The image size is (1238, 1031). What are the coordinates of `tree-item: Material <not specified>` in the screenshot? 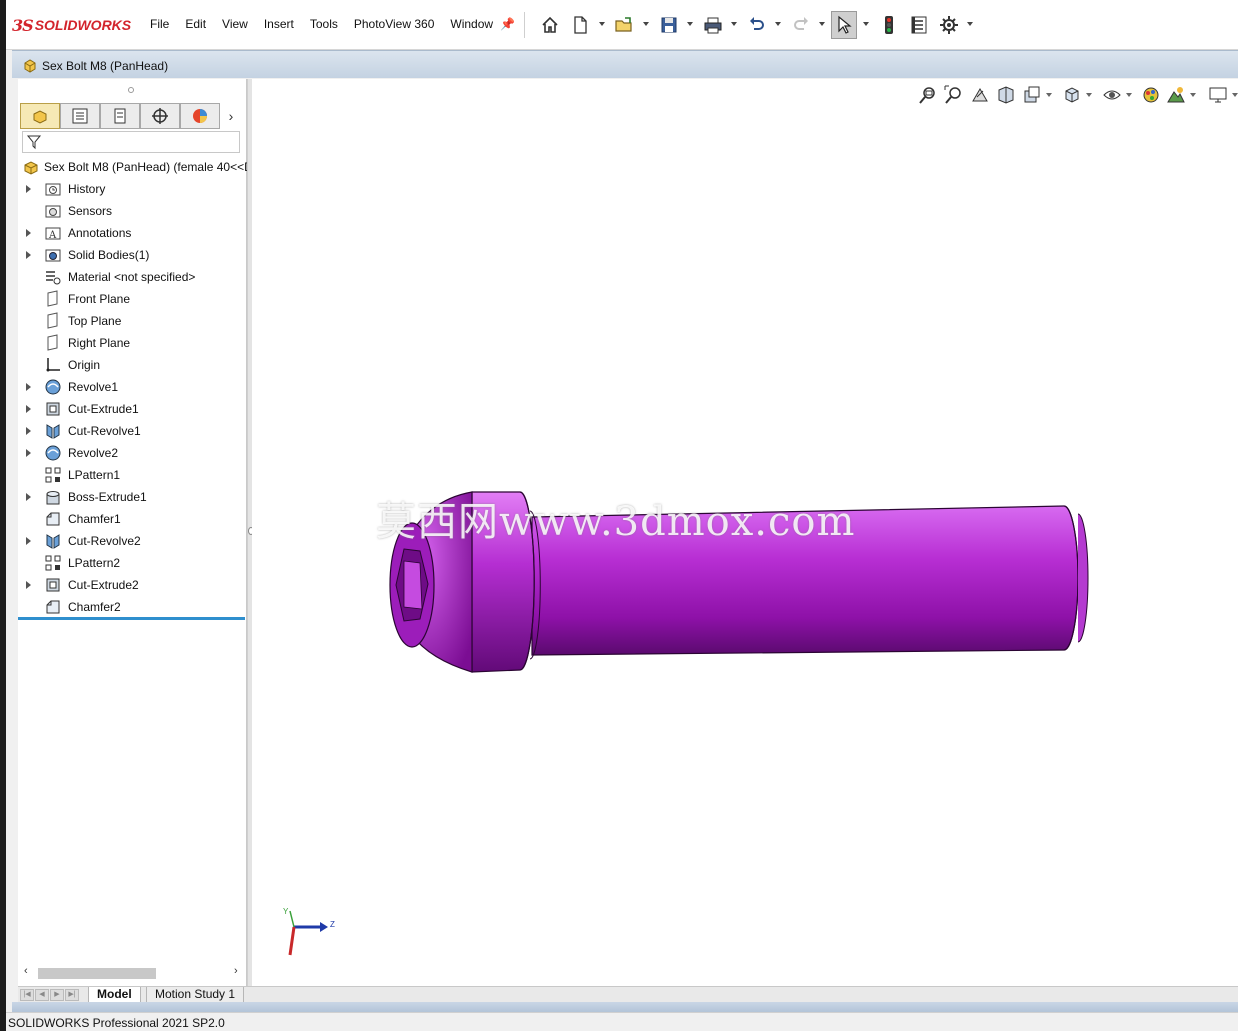 It's located at (132, 277).